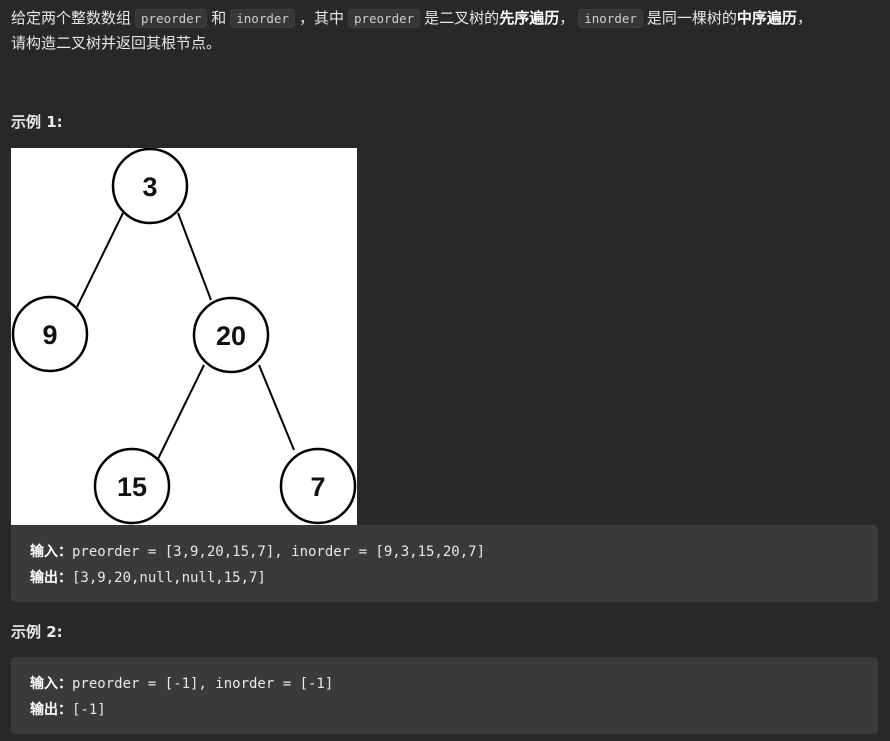 This screenshot has width=890, height=741. What do you see at coordinates (804, 18) in the screenshot?
I see `desc-text-7: ，` at bounding box center [804, 18].